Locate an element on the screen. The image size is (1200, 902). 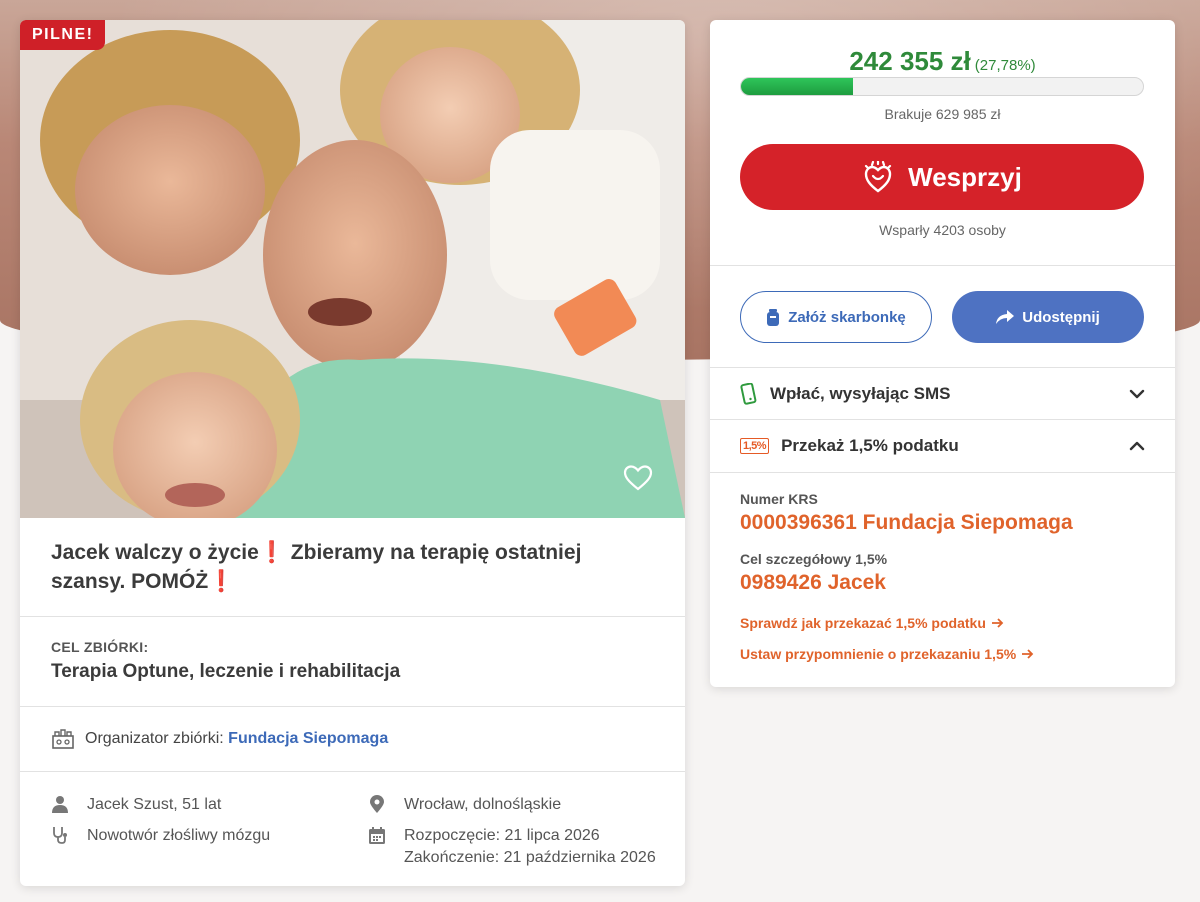
goal-label: CEL ZBIÓRKI: is located at coordinates (100, 647).